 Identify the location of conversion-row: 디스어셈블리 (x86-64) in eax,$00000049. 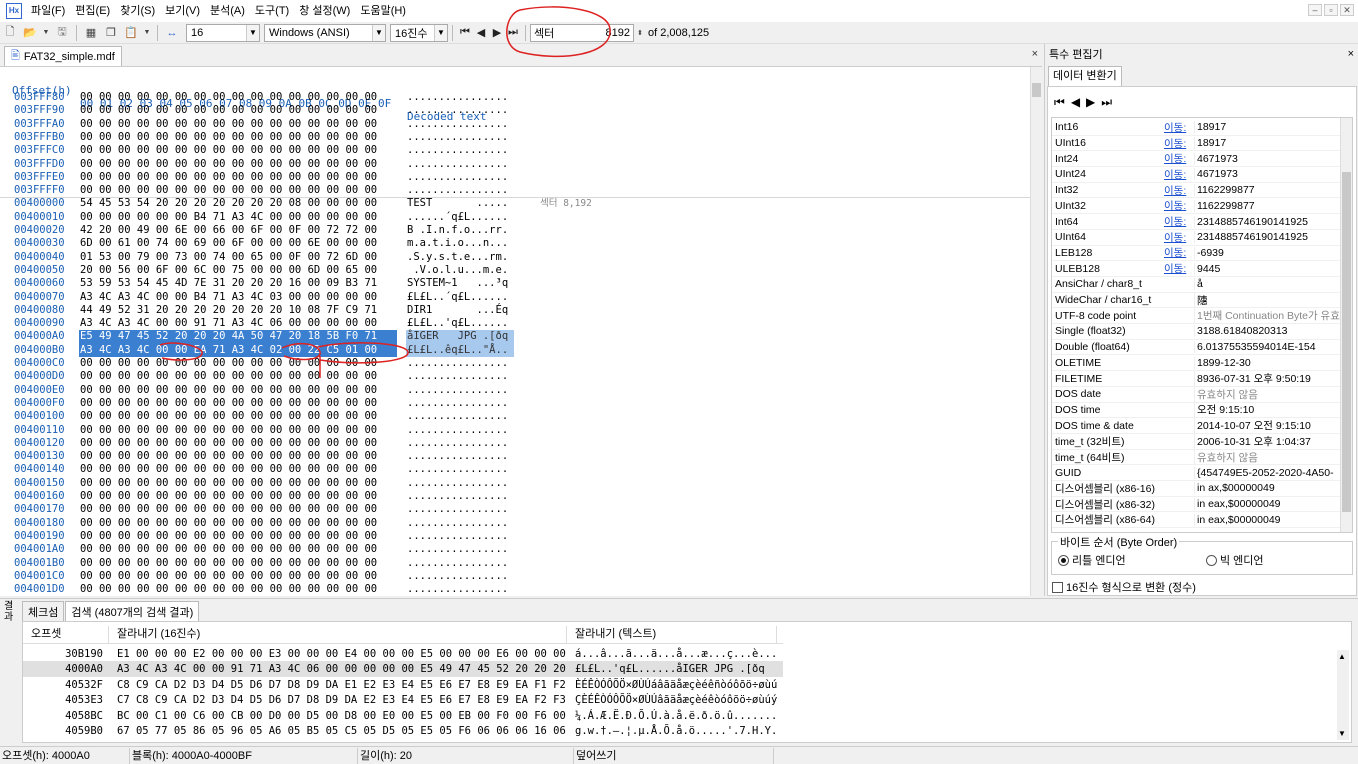
(1196, 521).